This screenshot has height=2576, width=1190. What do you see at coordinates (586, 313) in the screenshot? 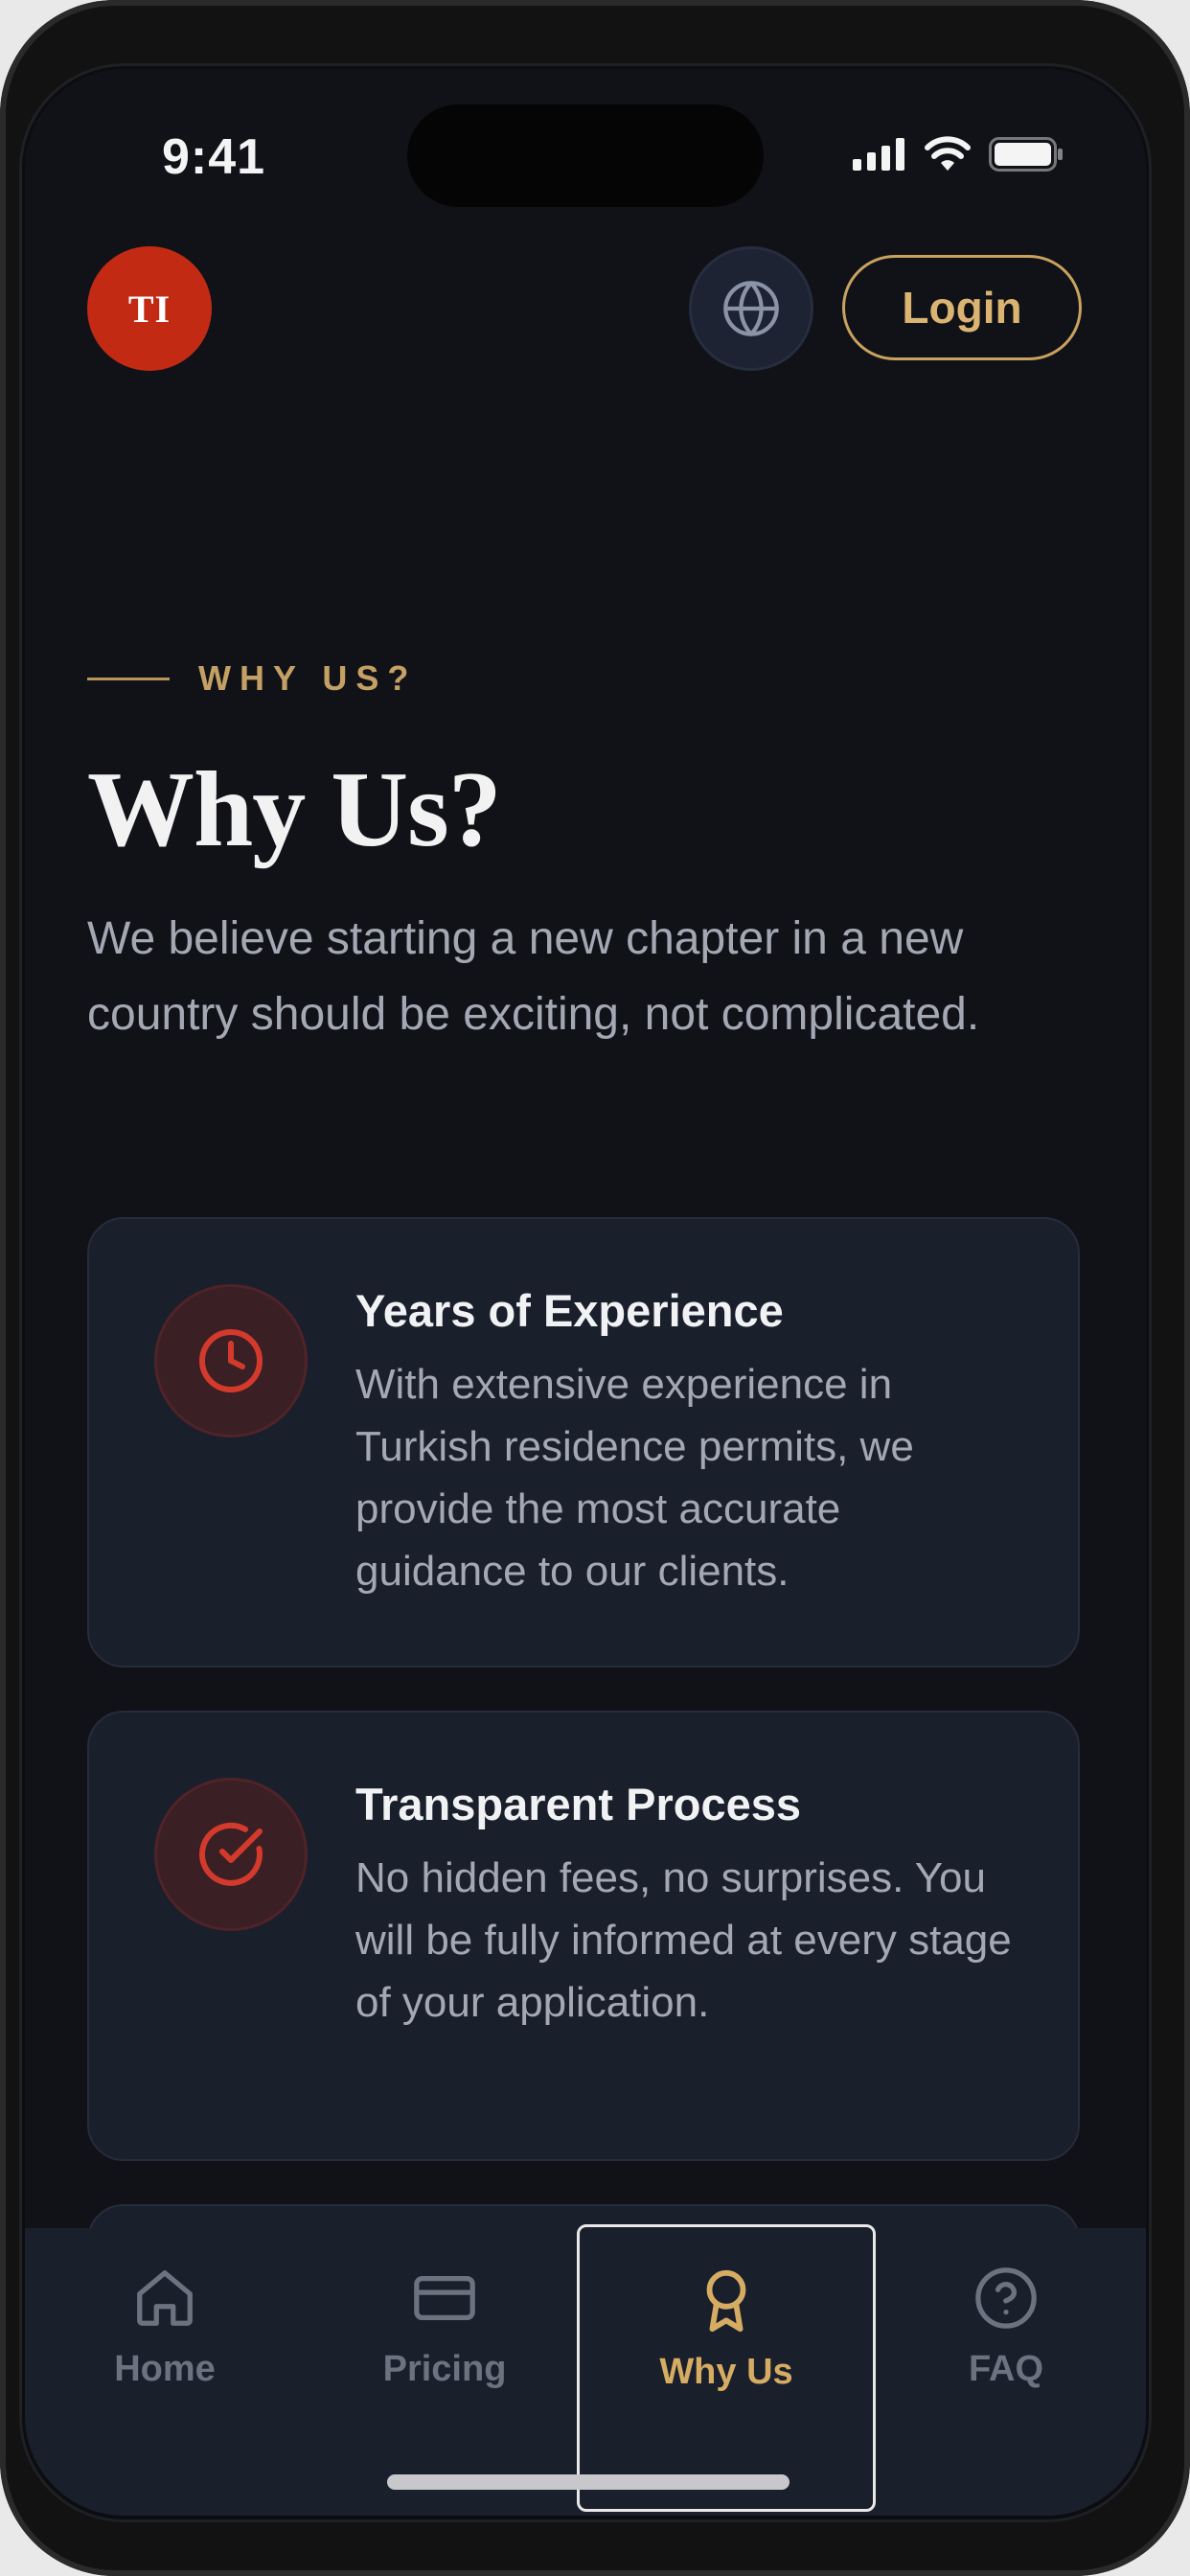
I see `top-bar: TI Login` at bounding box center [586, 313].